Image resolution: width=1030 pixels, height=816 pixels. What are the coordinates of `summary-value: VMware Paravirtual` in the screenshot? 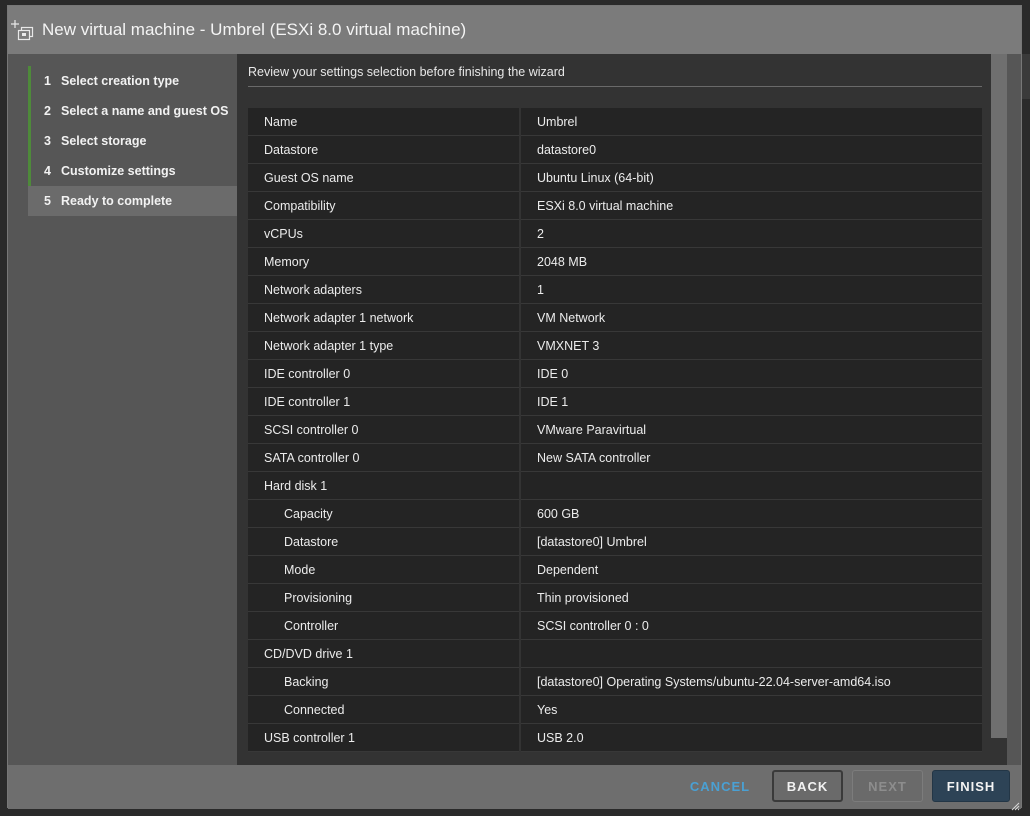 It's located at (751, 429).